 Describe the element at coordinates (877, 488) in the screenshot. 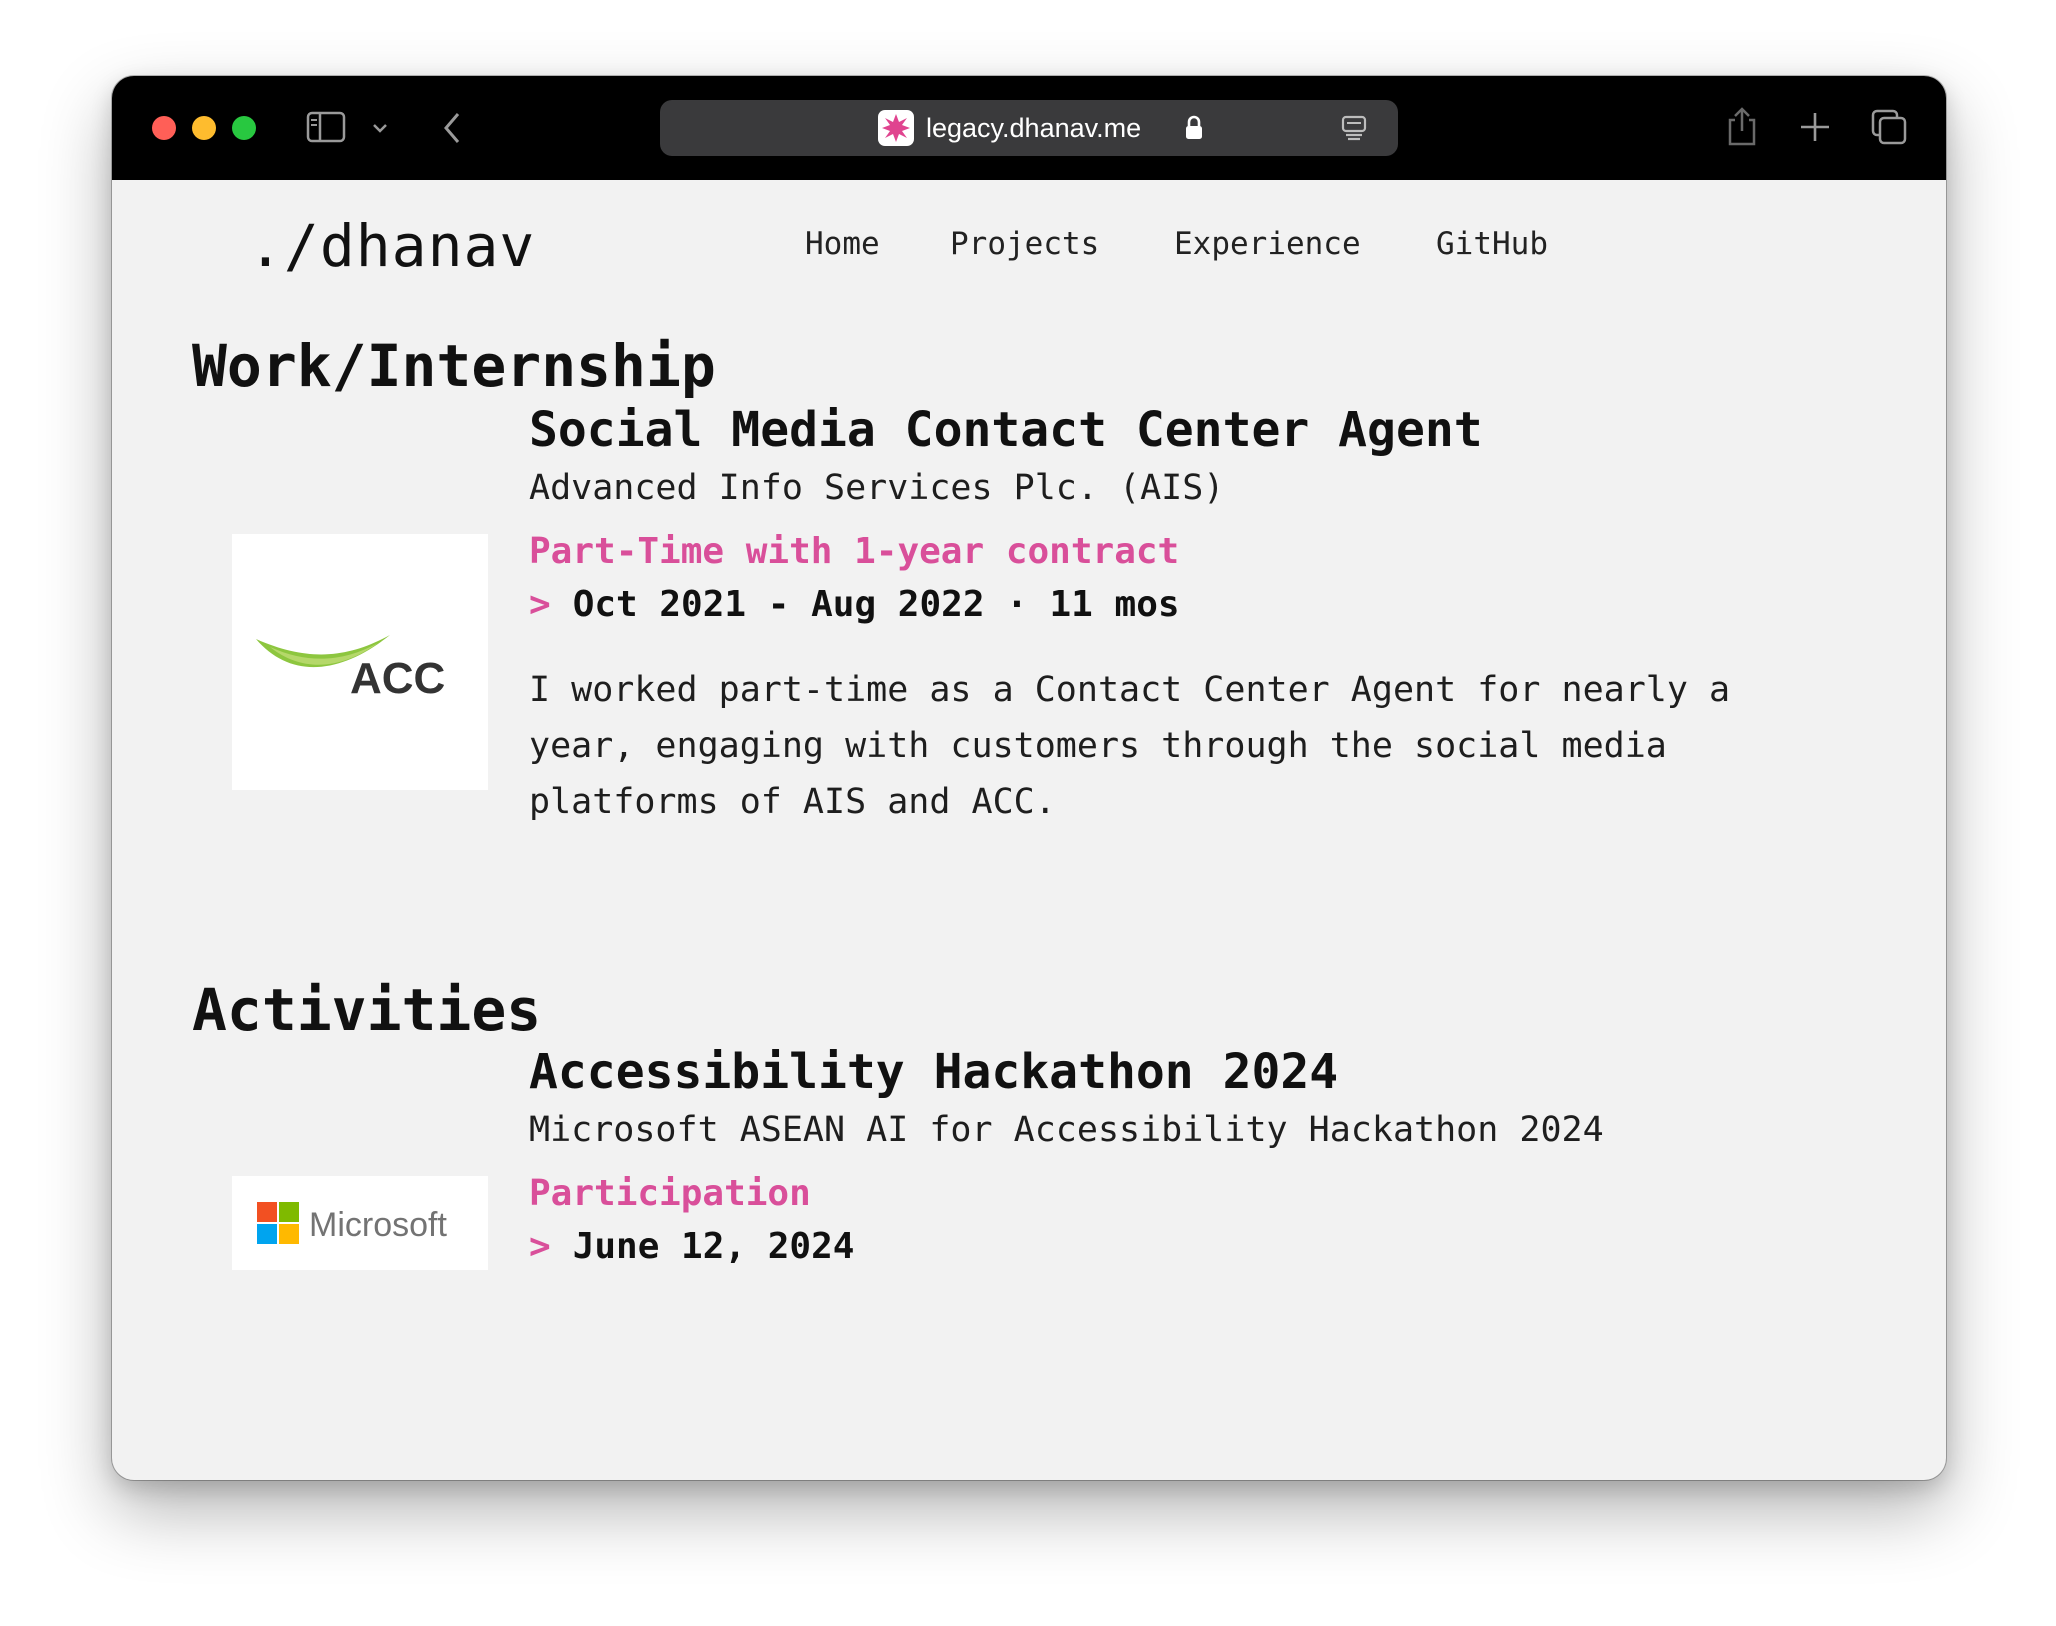

I see `work-org: Advanced Info Services Plc. (AIS)` at that location.